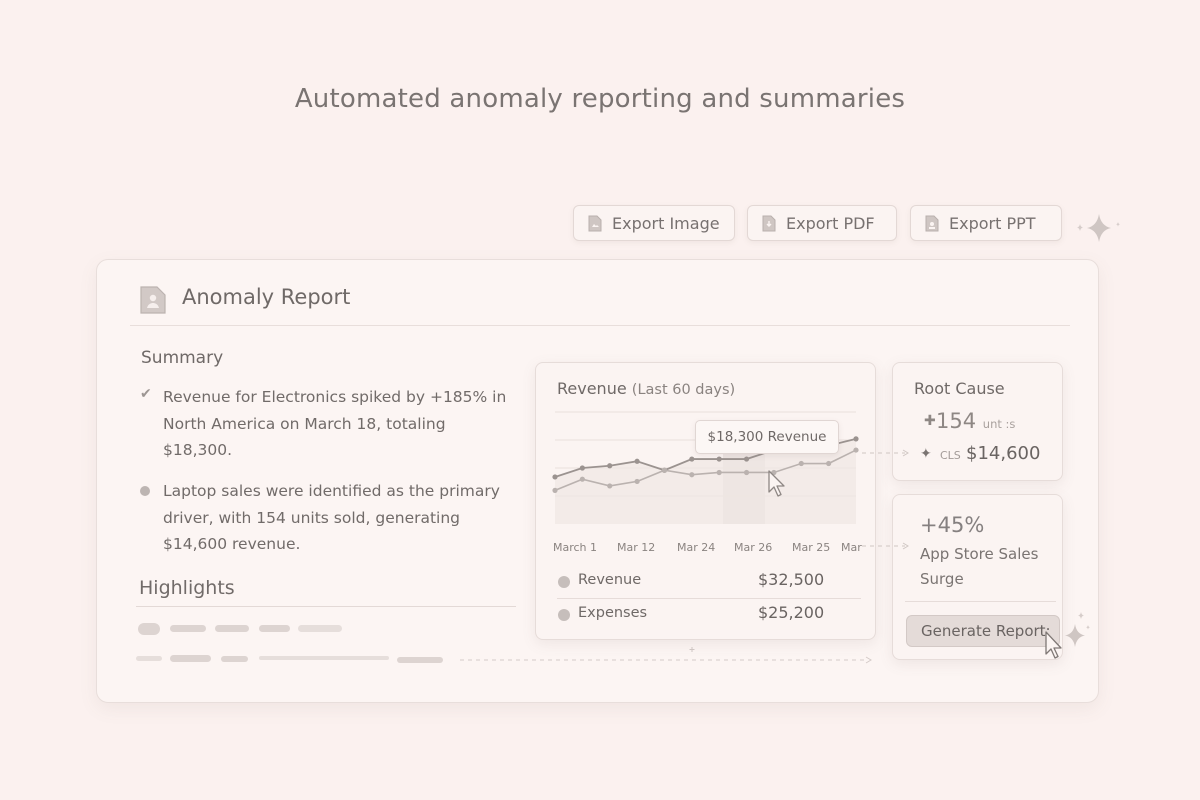 The width and height of the screenshot is (1200, 800). What do you see at coordinates (636, 547) in the screenshot?
I see `x-tick-label: Mar 12` at bounding box center [636, 547].